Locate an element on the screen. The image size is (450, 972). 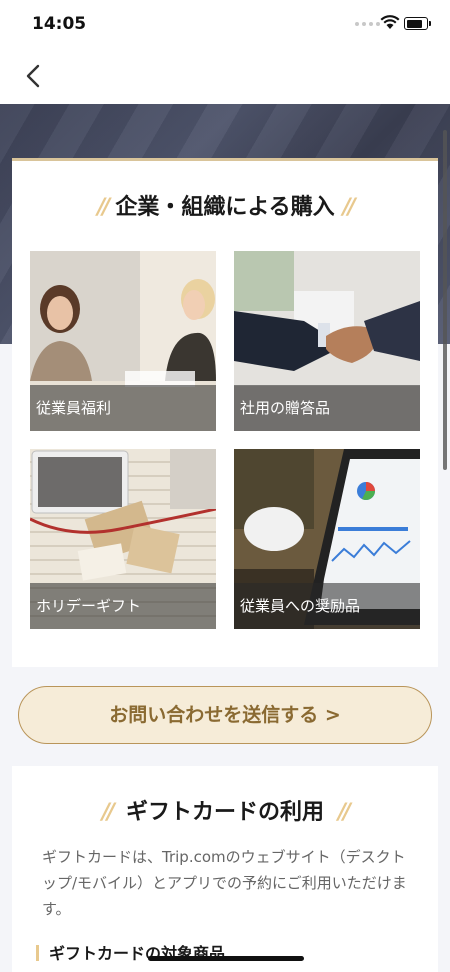
chevron-left-icon is located at coordinates (34, 76).